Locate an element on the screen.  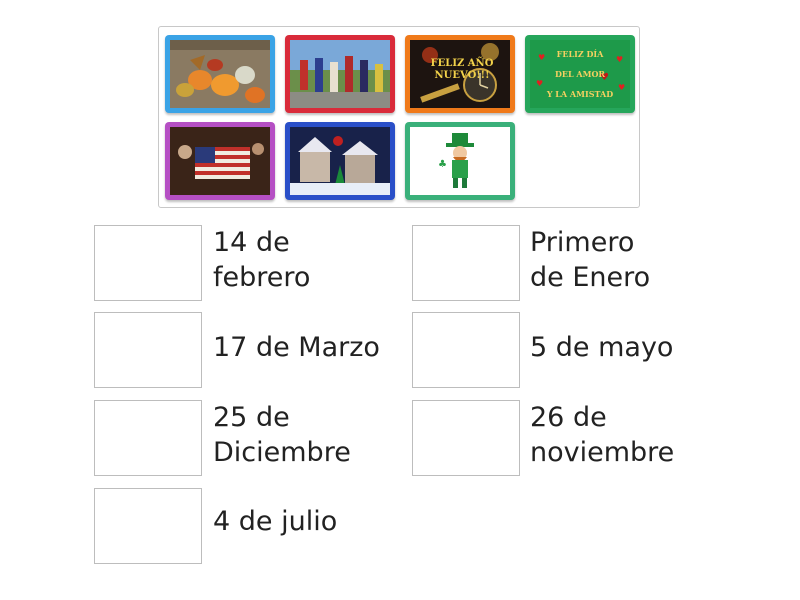
christmas-scene-image is located at coordinates (340, 161).